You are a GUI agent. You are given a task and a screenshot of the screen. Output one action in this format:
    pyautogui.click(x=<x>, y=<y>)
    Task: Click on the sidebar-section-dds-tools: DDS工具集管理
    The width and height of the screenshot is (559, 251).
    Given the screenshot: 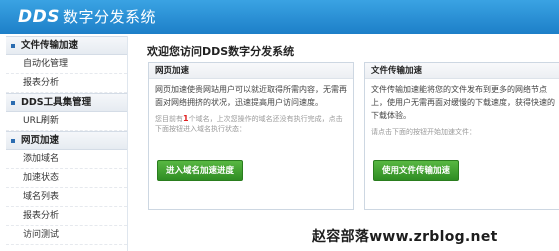 What is the action you would take?
    pyautogui.click(x=66, y=102)
    